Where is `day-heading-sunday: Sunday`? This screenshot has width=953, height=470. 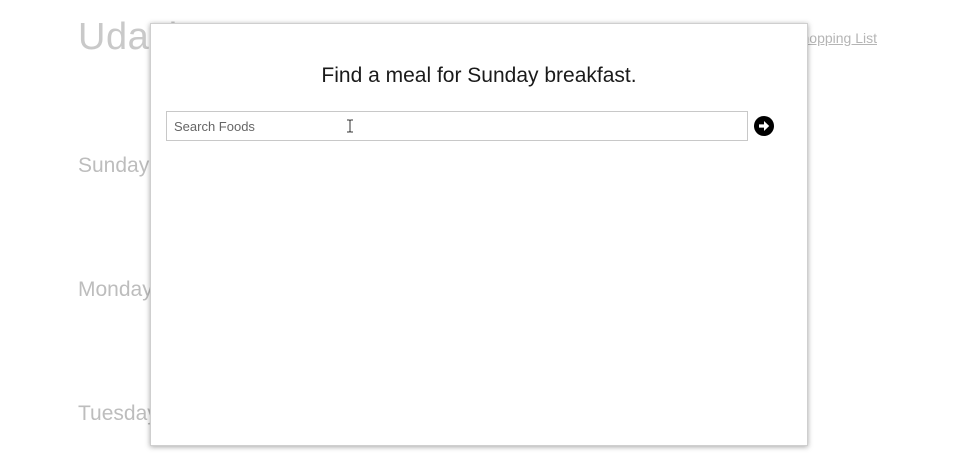 day-heading-sunday: Sunday is located at coordinates (114, 165).